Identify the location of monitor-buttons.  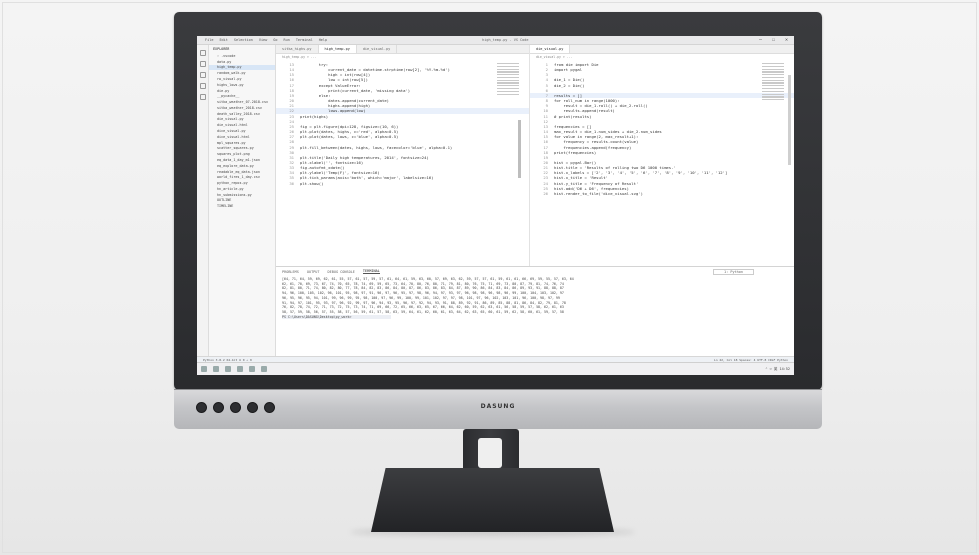
(235, 407).